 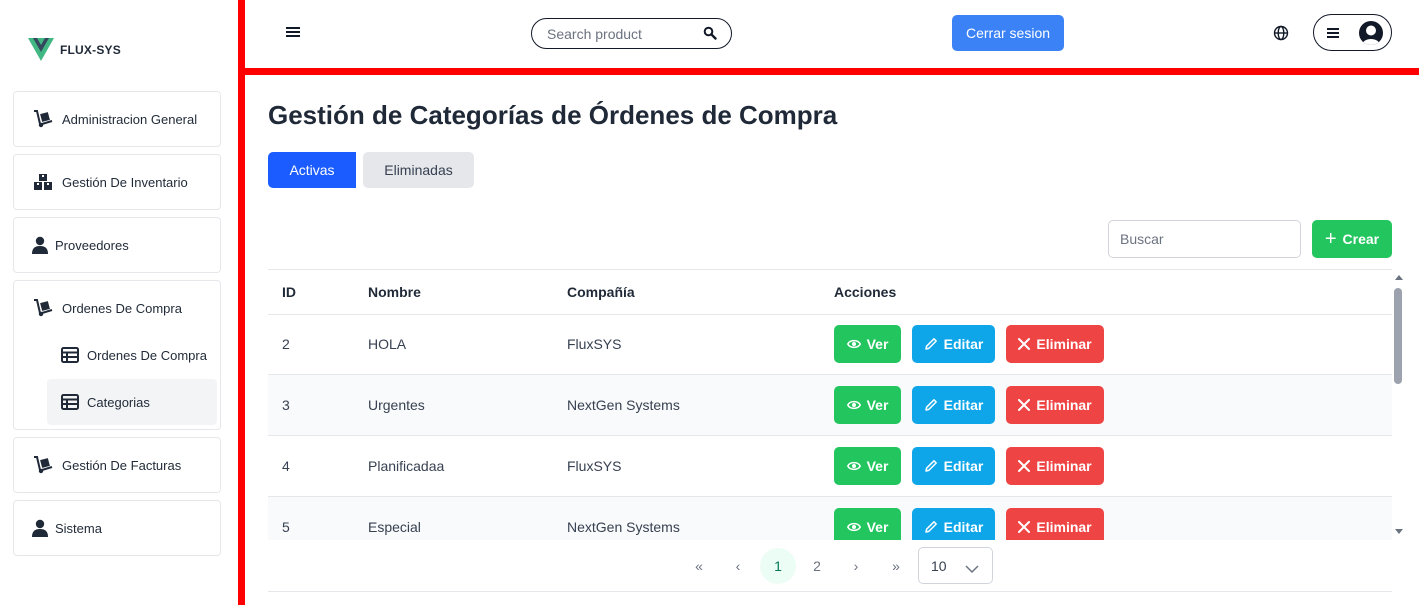 I want to click on rows-per-page-value: 10, so click(x=939, y=565).